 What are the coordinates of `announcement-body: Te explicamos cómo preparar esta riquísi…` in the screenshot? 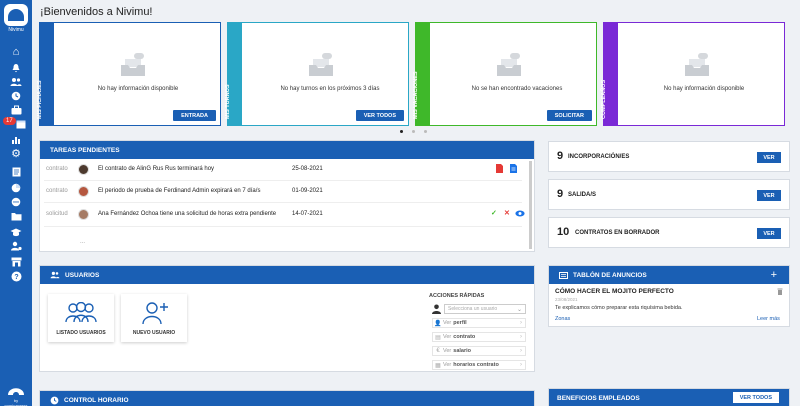 It's located at (619, 308).